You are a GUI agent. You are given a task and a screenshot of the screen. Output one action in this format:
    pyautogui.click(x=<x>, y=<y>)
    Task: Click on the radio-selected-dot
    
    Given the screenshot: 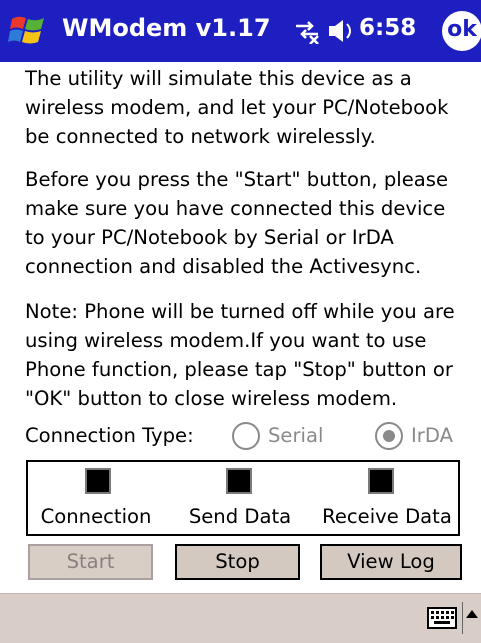 What is the action you would take?
    pyautogui.click(x=389, y=436)
    